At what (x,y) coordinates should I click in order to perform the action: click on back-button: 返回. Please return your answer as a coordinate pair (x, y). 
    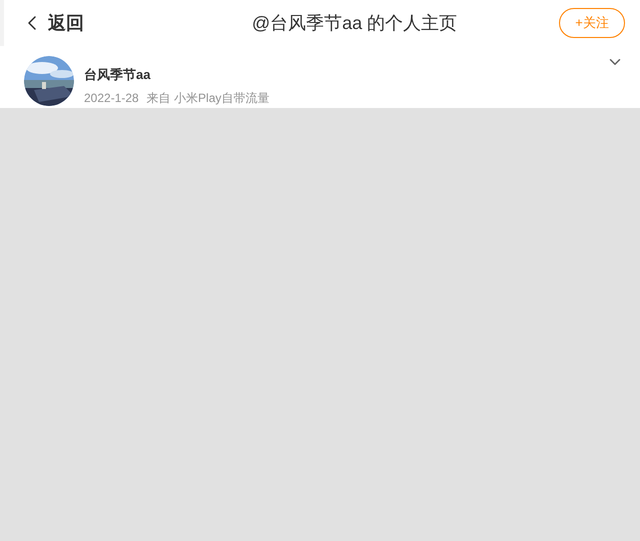
    Looking at the image, I should click on (85, 23).